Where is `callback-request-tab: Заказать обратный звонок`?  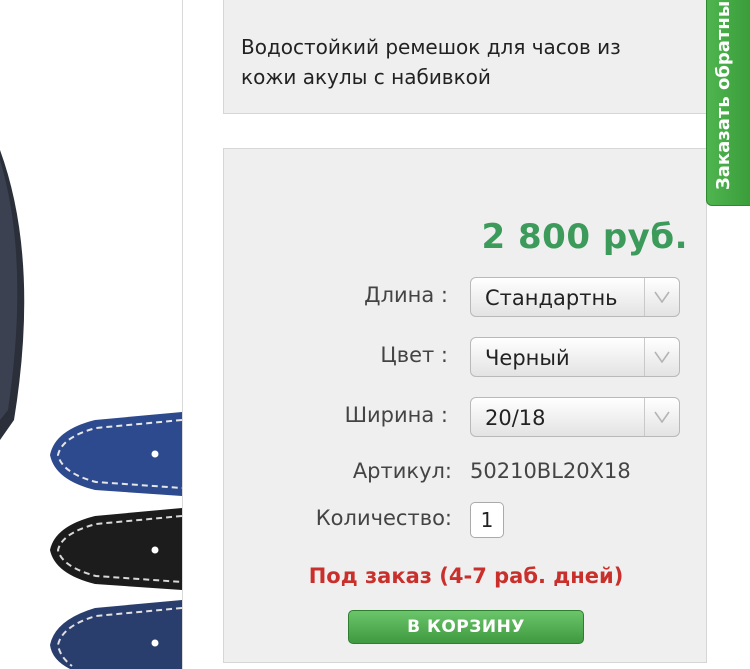
callback-request-tab: Заказать обратный звонок is located at coordinates (728, 103).